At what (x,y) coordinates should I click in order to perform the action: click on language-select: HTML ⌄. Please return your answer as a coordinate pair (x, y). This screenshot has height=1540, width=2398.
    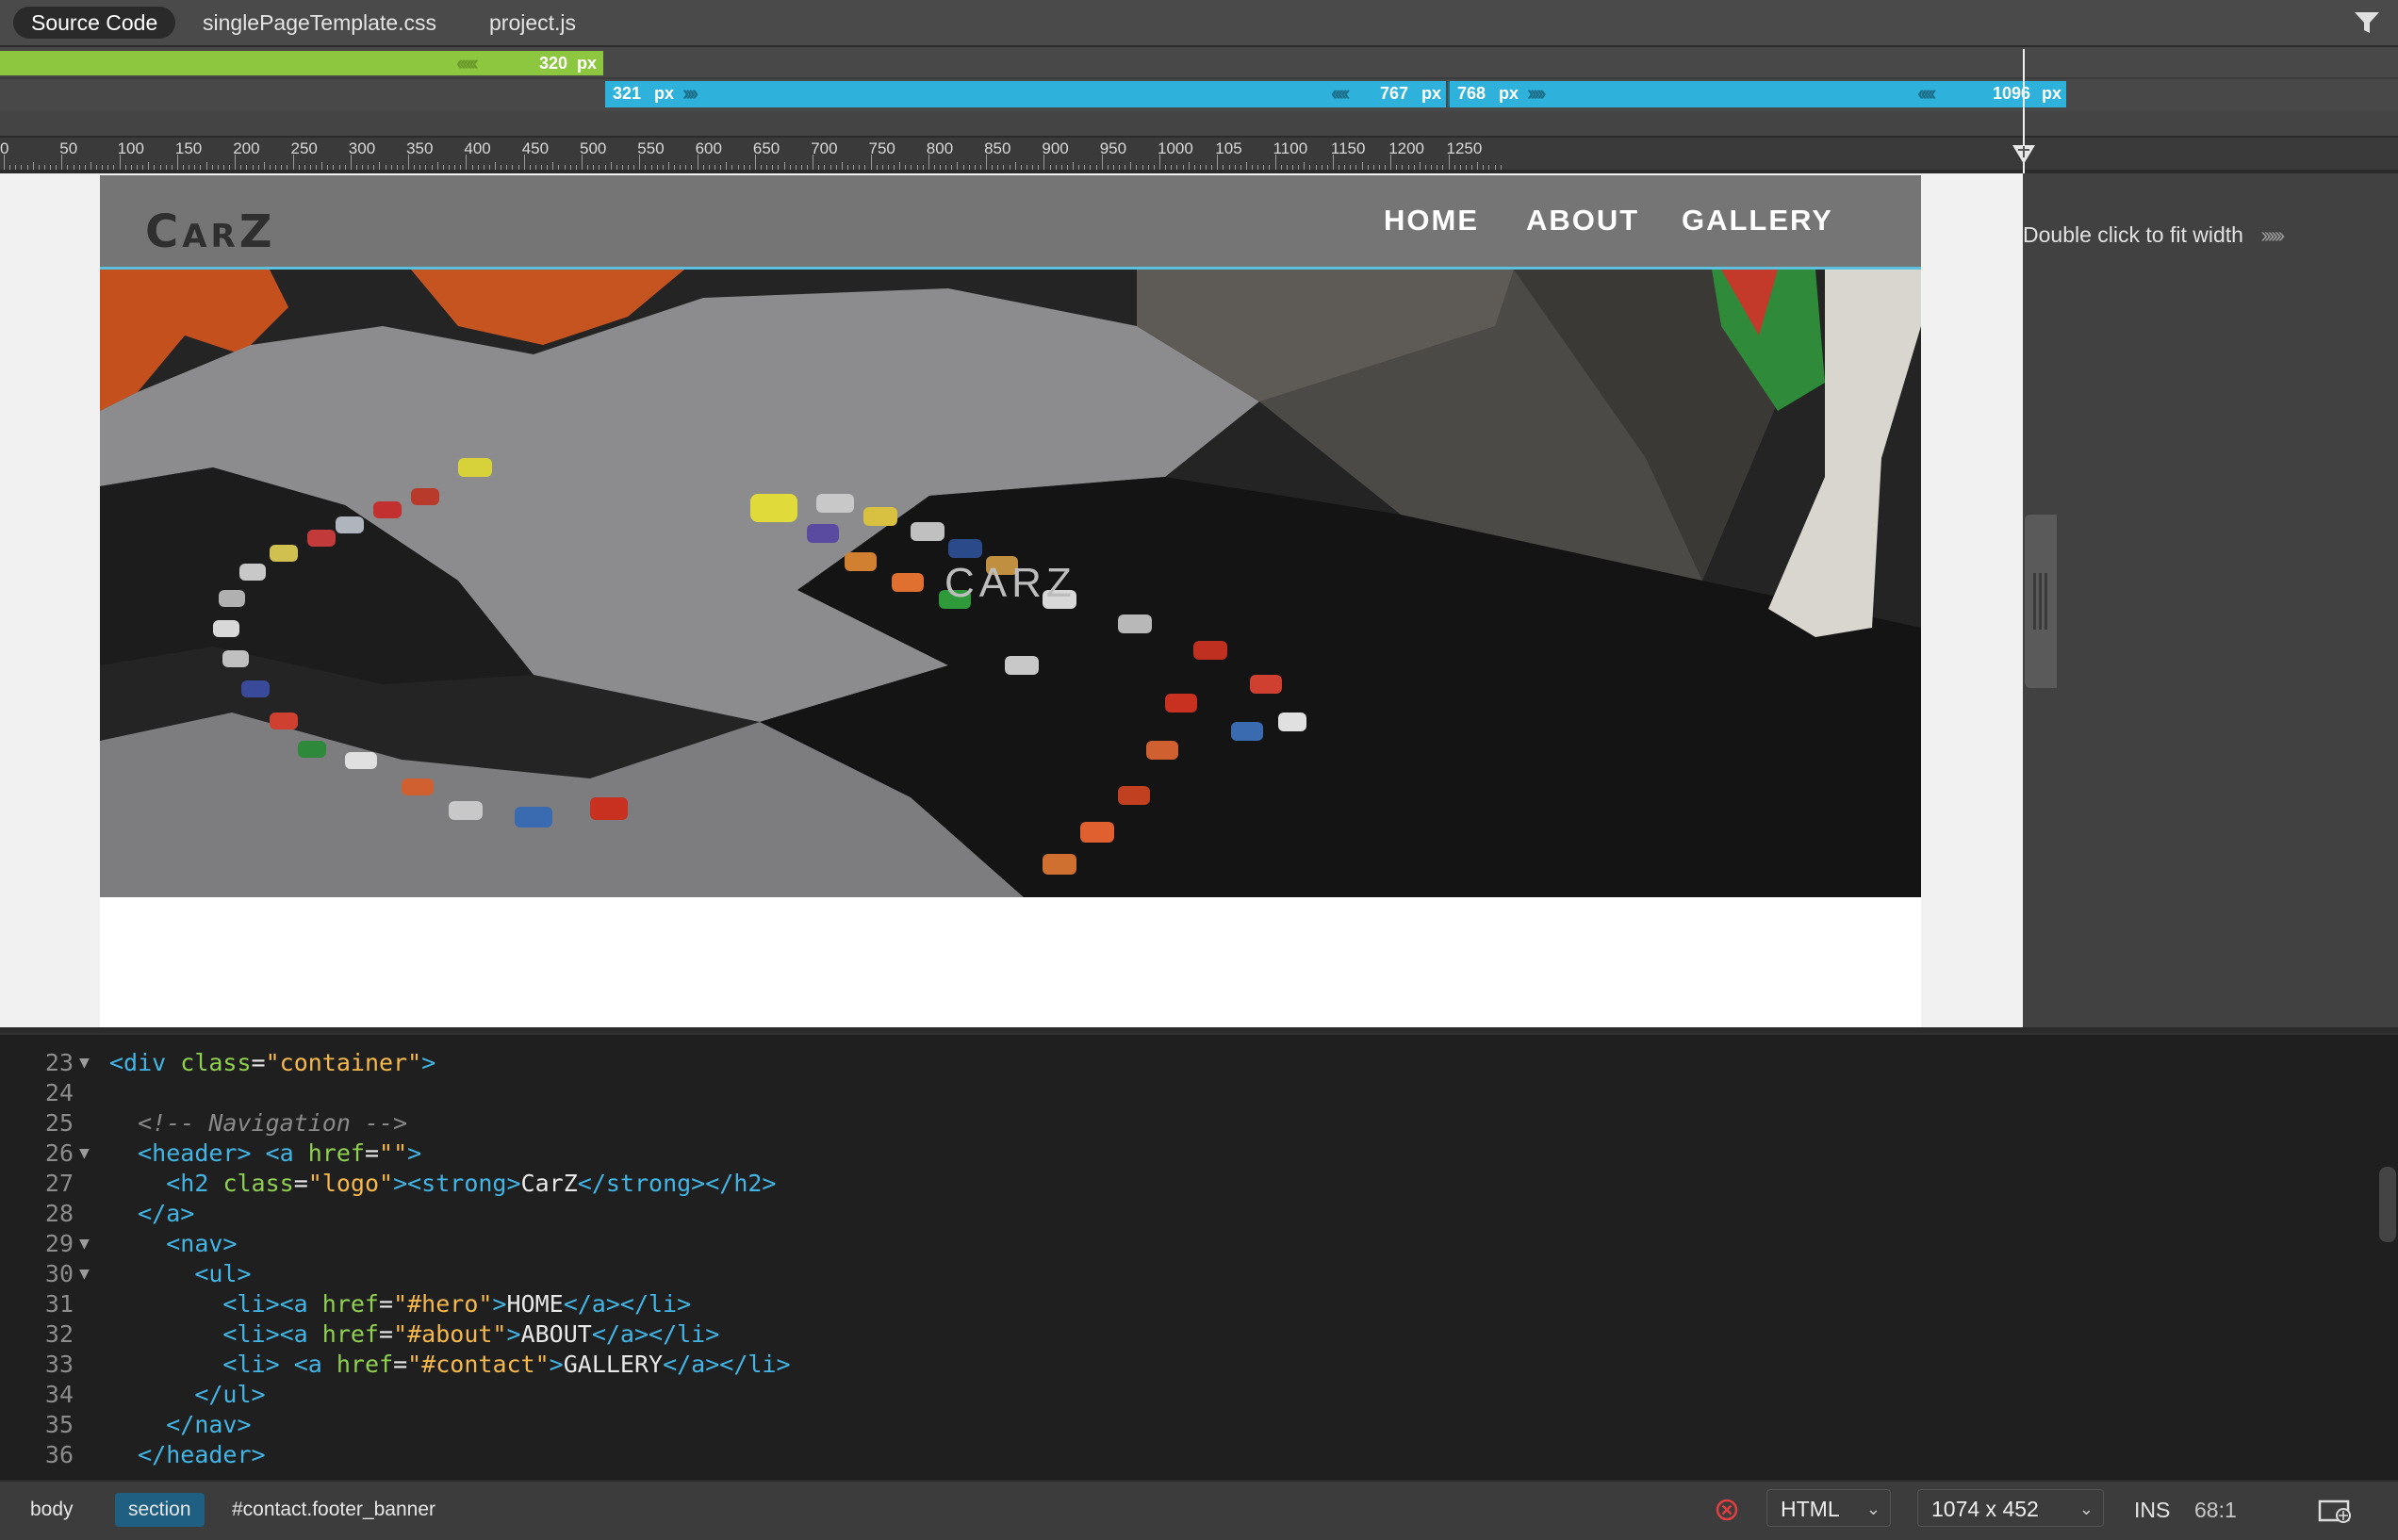
    Looking at the image, I should click on (1828, 1508).